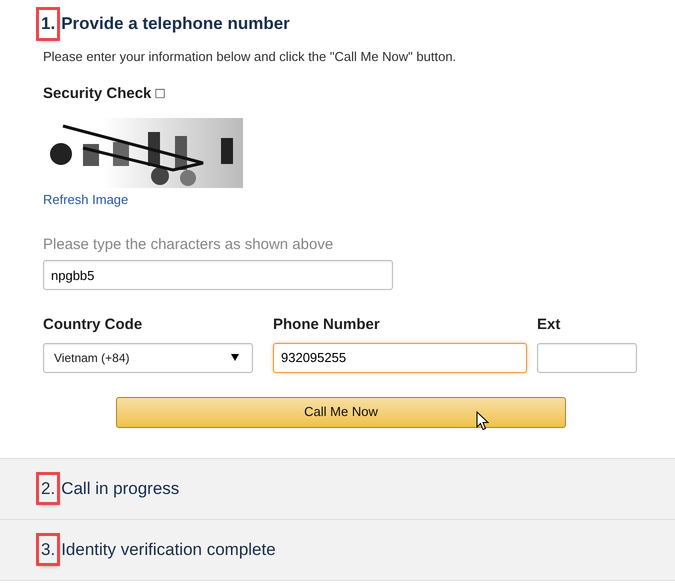  Describe the element at coordinates (175, 24) in the screenshot. I see `step-title: Provide a telephone number` at that location.